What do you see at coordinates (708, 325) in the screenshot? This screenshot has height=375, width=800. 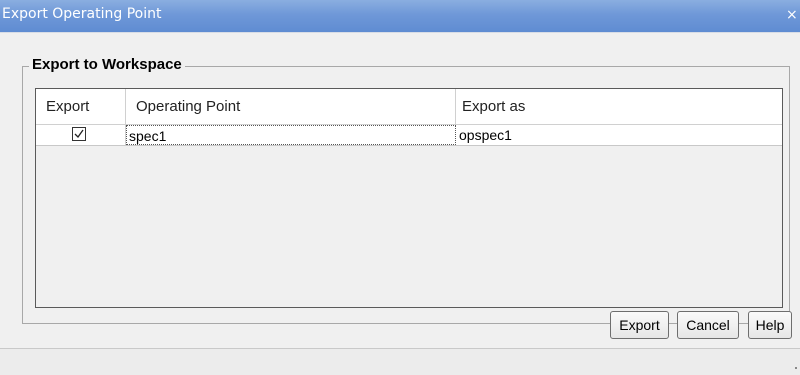 I see `cancel-button: Cancel` at bounding box center [708, 325].